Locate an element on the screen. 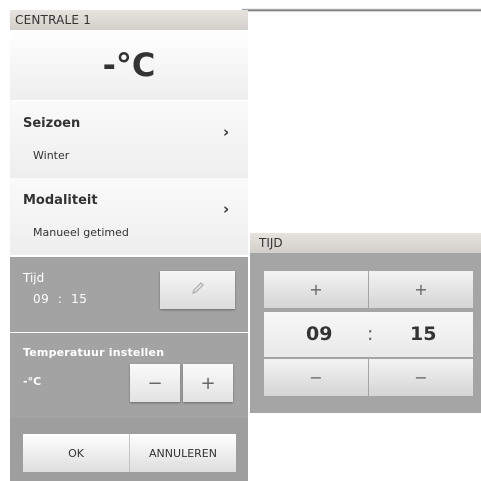 This screenshot has height=481, width=481. tijd-label: Tijd is located at coordinates (34, 278).